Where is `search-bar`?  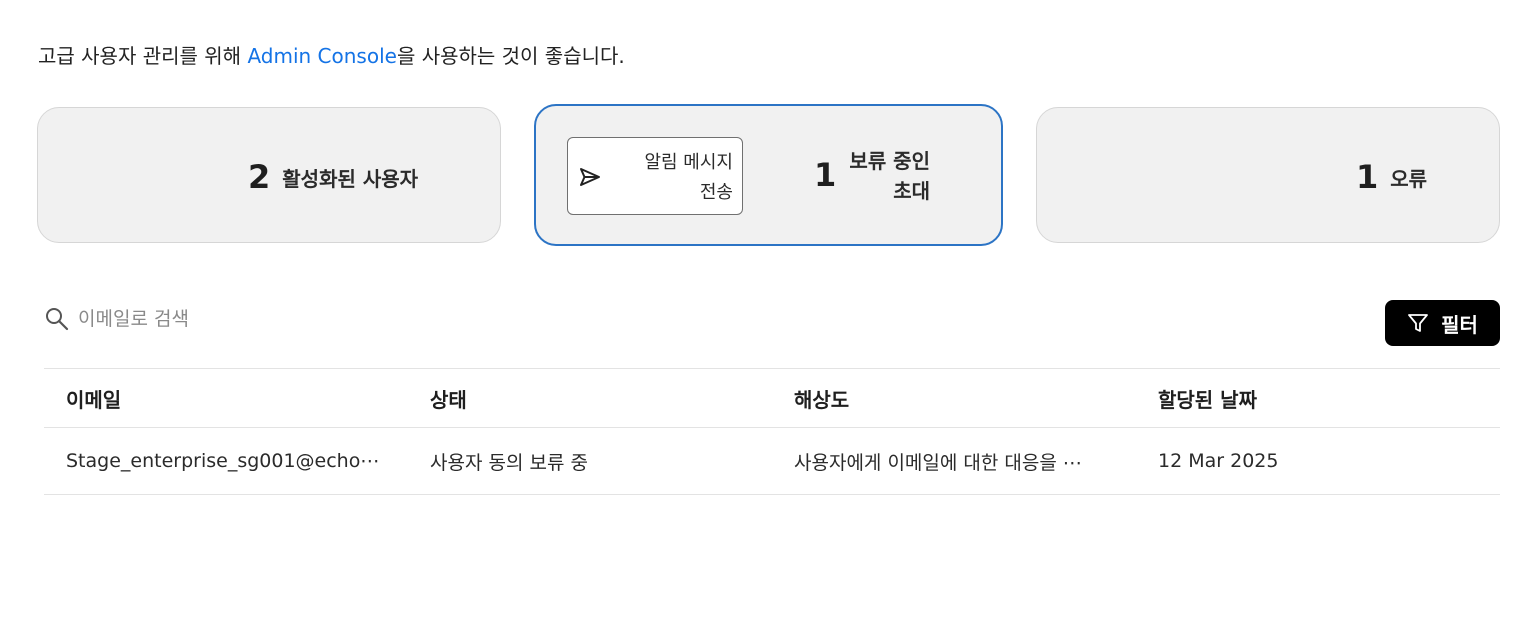
search-bar is located at coordinates (211, 319).